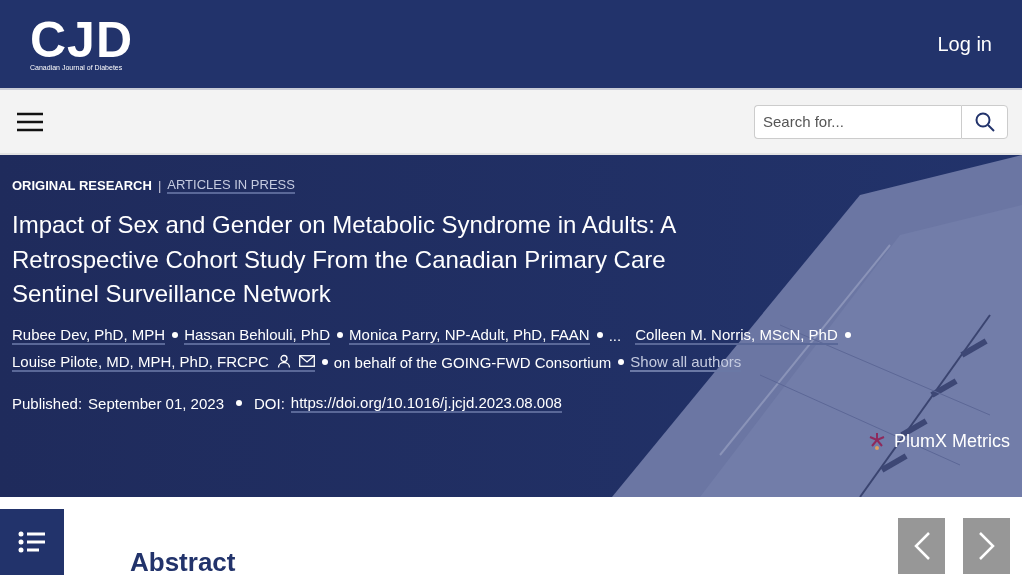 Image resolution: width=1022 pixels, height=575 pixels. Describe the element at coordinates (736, 335) in the screenshot. I see `author-link: Colleen M. Norris, MScN, PhD` at that location.